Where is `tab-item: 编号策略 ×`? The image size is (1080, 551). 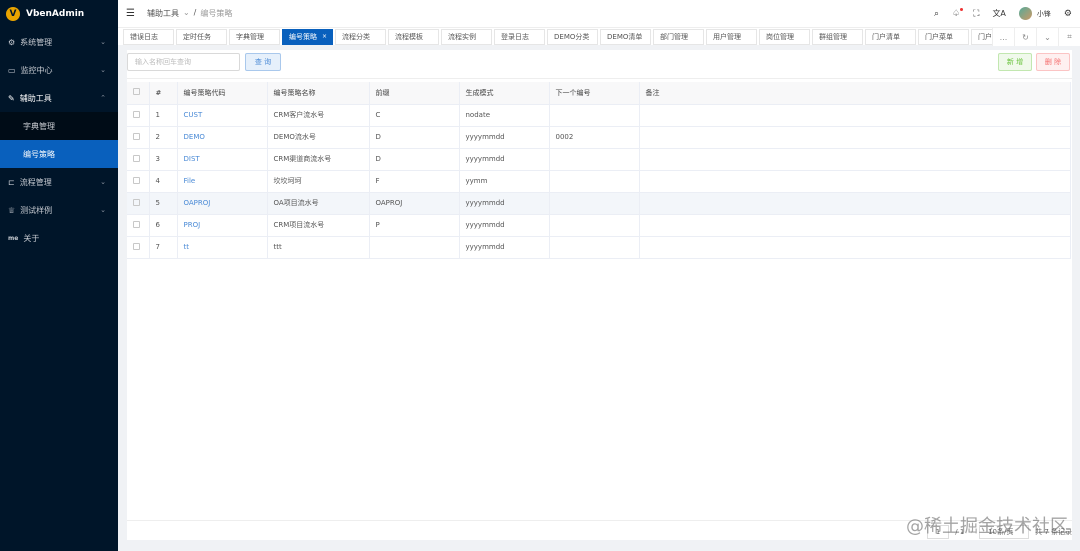 tab-item: 编号策略 × is located at coordinates (307, 36).